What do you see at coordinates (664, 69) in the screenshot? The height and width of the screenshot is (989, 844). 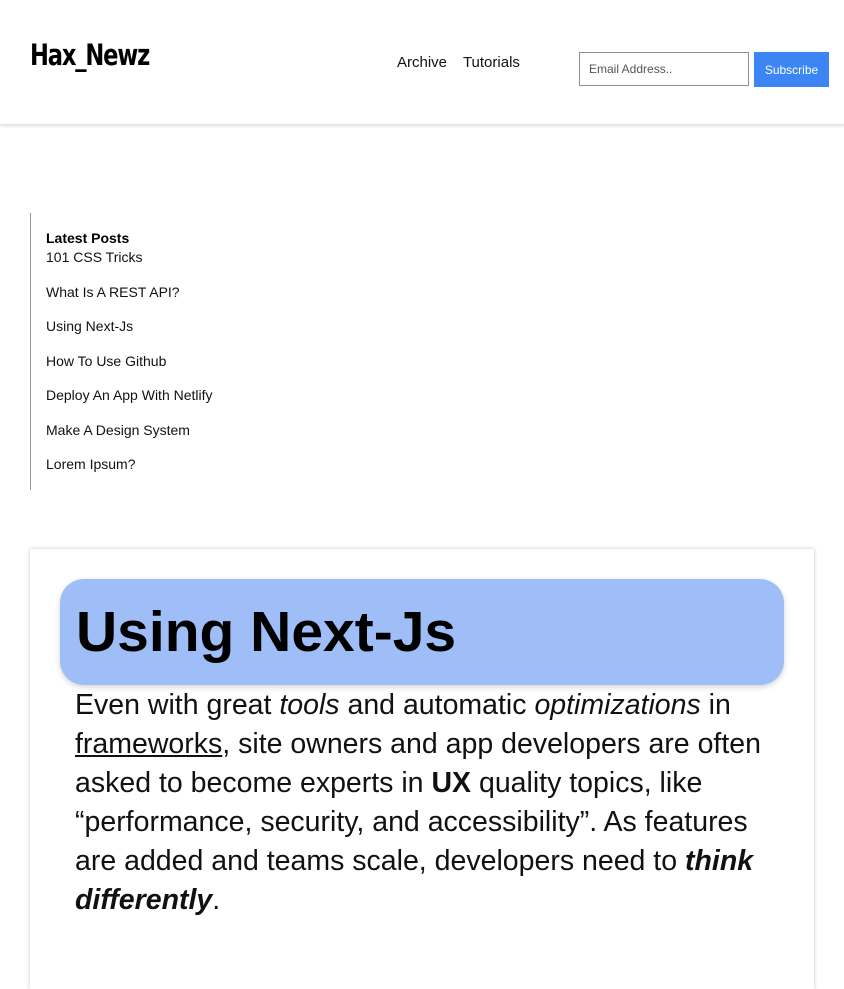 I see `email-input` at bounding box center [664, 69].